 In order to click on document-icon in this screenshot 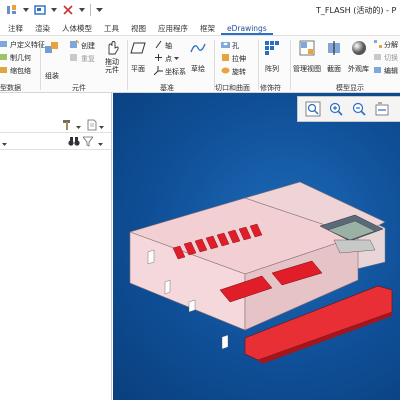, I will do `click(92, 126)`.